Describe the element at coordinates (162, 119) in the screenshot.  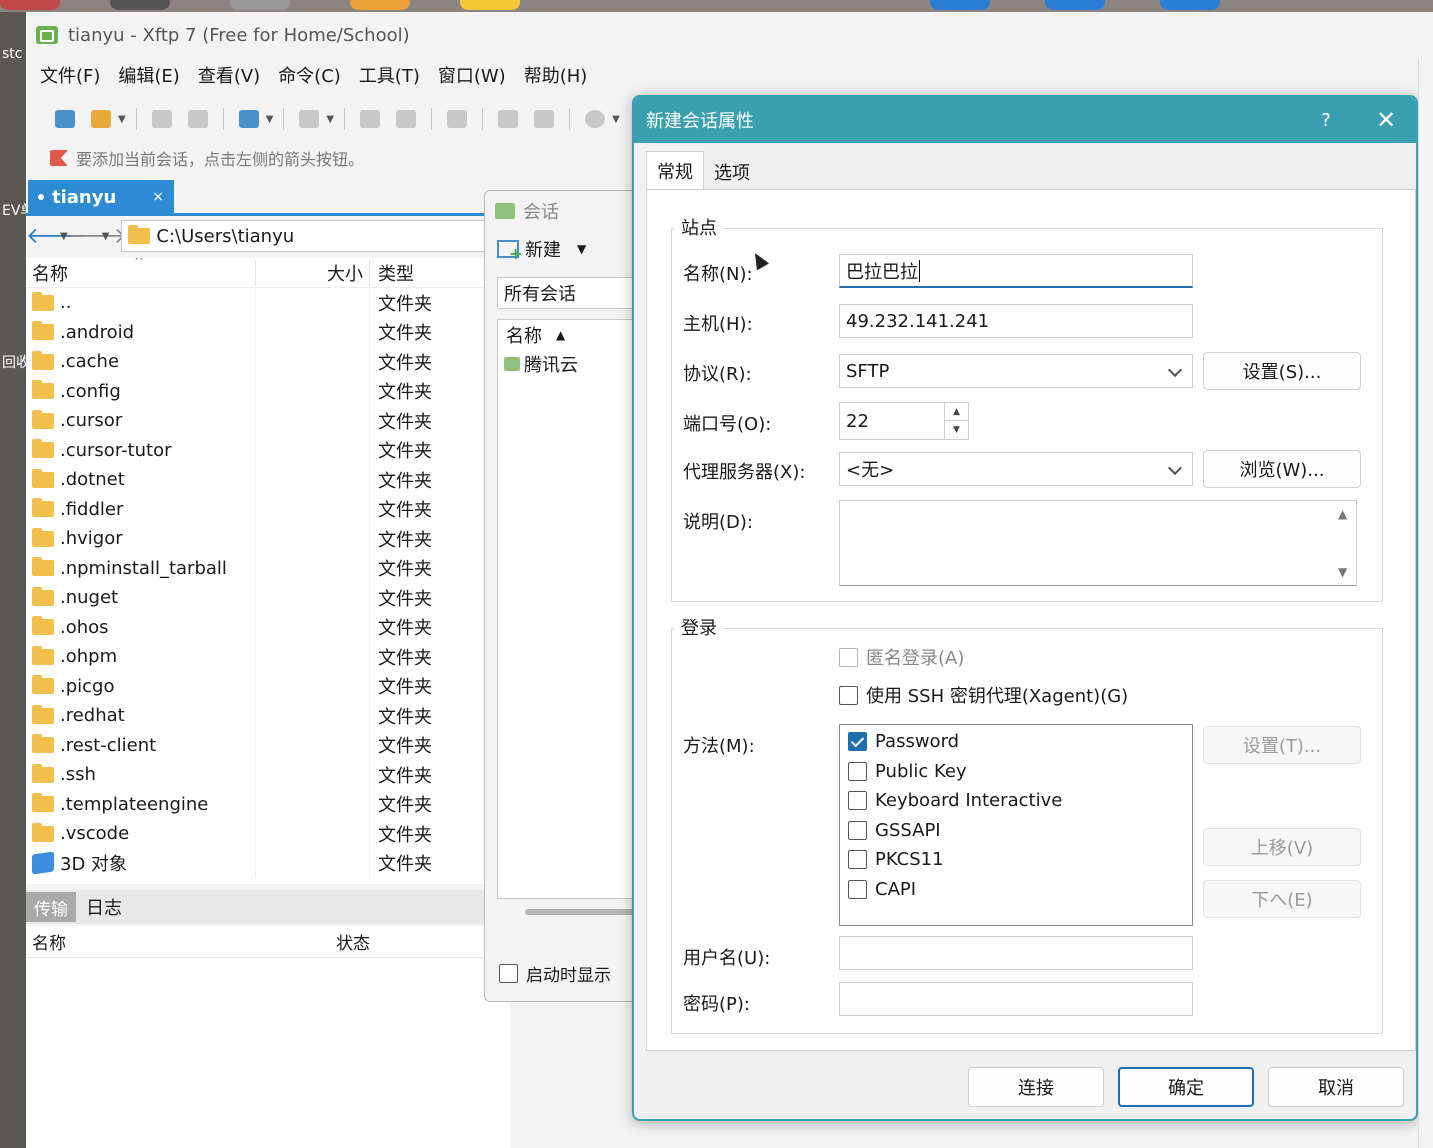
I see `connect-icon` at that location.